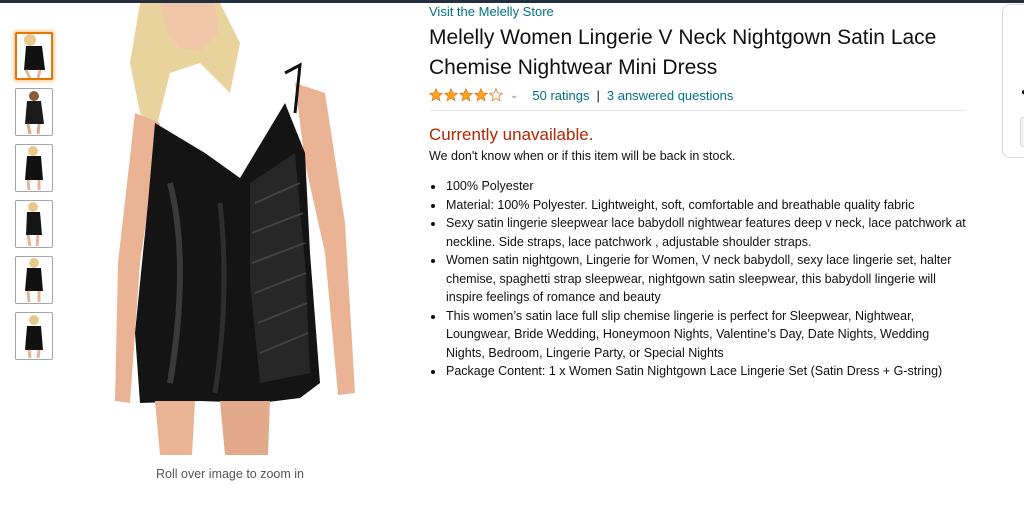 The width and height of the screenshot is (1024, 510). I want to click on store-link: Visit the Melelly Store, so click(697, 12).